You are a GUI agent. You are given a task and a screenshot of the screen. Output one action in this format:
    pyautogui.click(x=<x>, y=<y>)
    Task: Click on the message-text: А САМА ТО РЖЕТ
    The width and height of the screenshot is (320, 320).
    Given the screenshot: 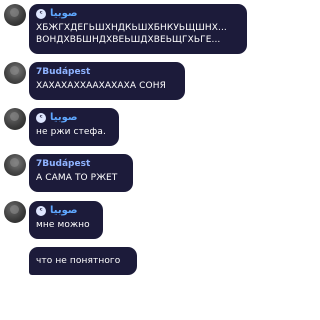 What is the action you would take?
    pyautogui.click(x=77, y=178)
    